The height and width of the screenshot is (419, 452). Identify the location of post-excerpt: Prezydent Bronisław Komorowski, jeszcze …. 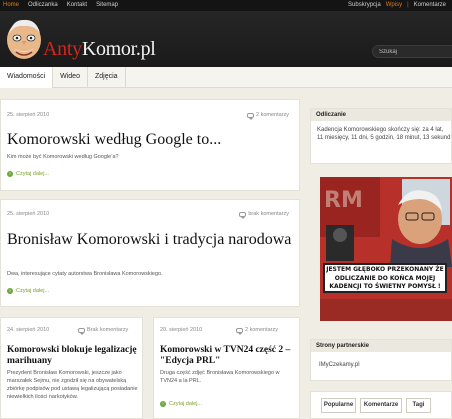
(72, 385).